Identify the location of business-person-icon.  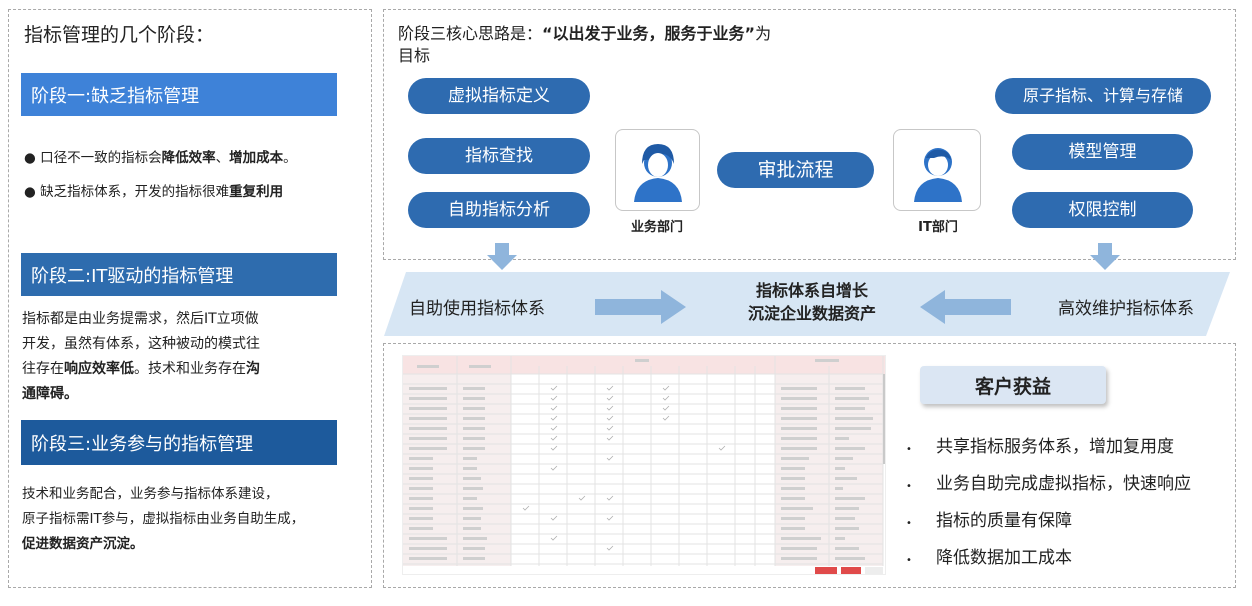
(658, 173).